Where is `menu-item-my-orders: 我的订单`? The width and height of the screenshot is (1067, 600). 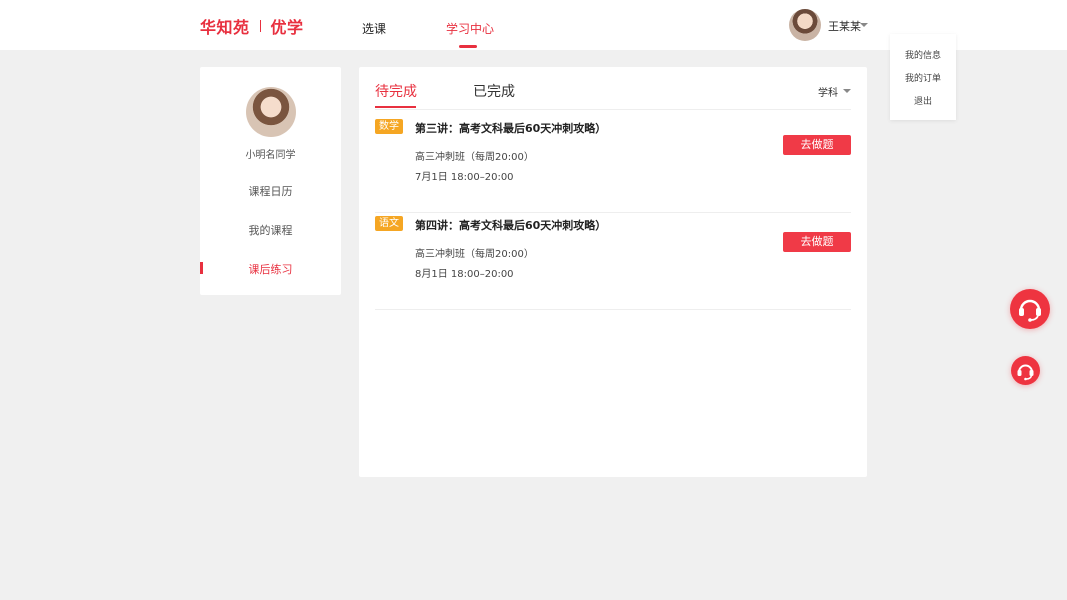
menu-item-my-orders: 我的订单 is located at coordinates (923, 77).